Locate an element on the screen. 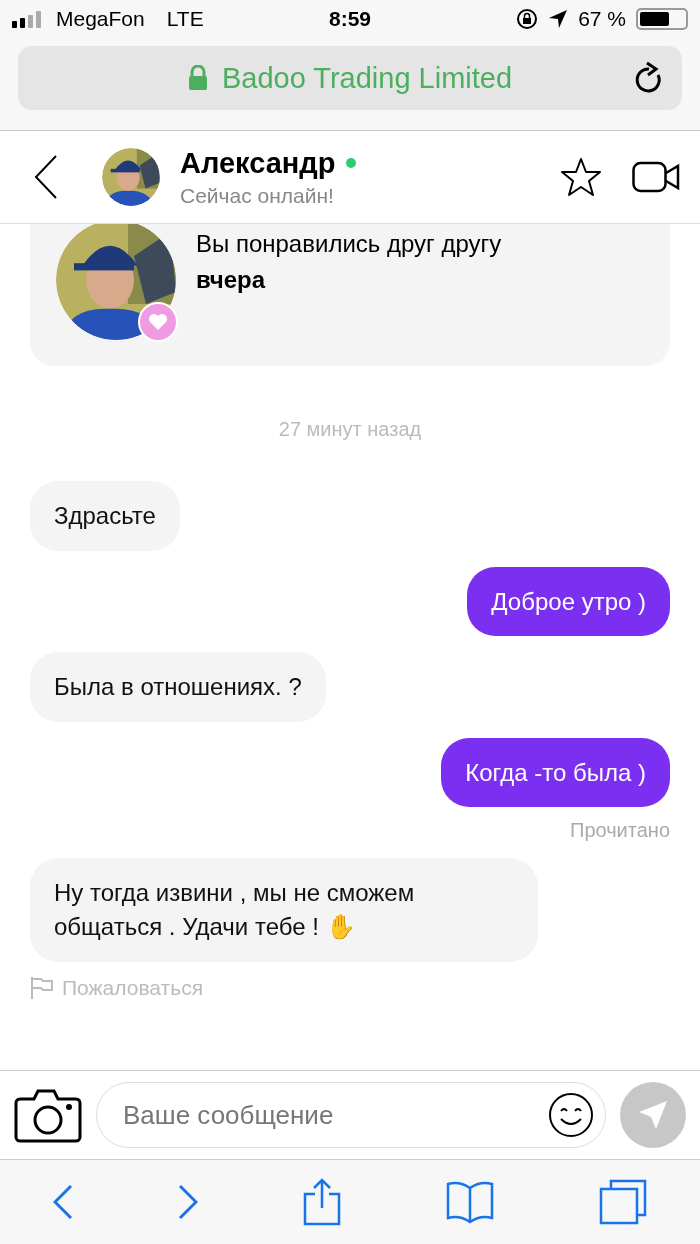  star-icon is located at coordinates (581, 177).